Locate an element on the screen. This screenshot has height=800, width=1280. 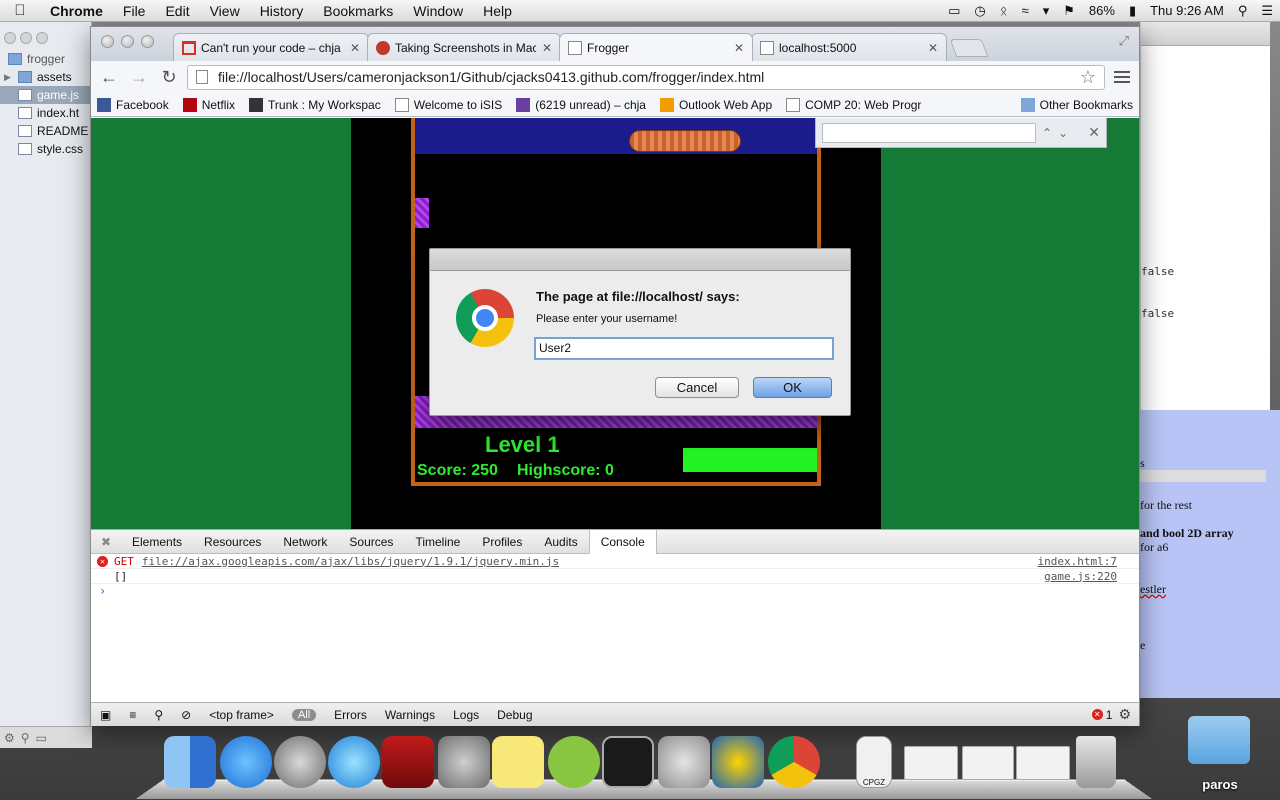
tab-resources: Resources is located at coordinates (232, 542).